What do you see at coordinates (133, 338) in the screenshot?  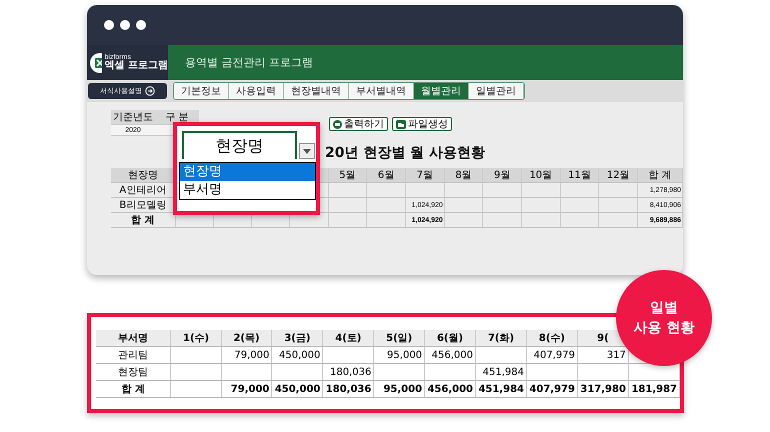 I see `table-header-cell: 부서명` at bounding box center [133, 338].